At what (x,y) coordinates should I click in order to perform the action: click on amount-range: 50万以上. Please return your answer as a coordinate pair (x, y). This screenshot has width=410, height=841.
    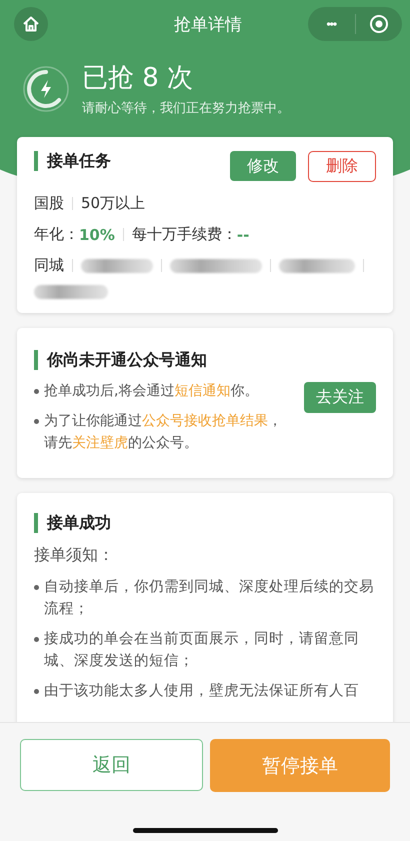
    Looking at the image, I should click on (113, 203).